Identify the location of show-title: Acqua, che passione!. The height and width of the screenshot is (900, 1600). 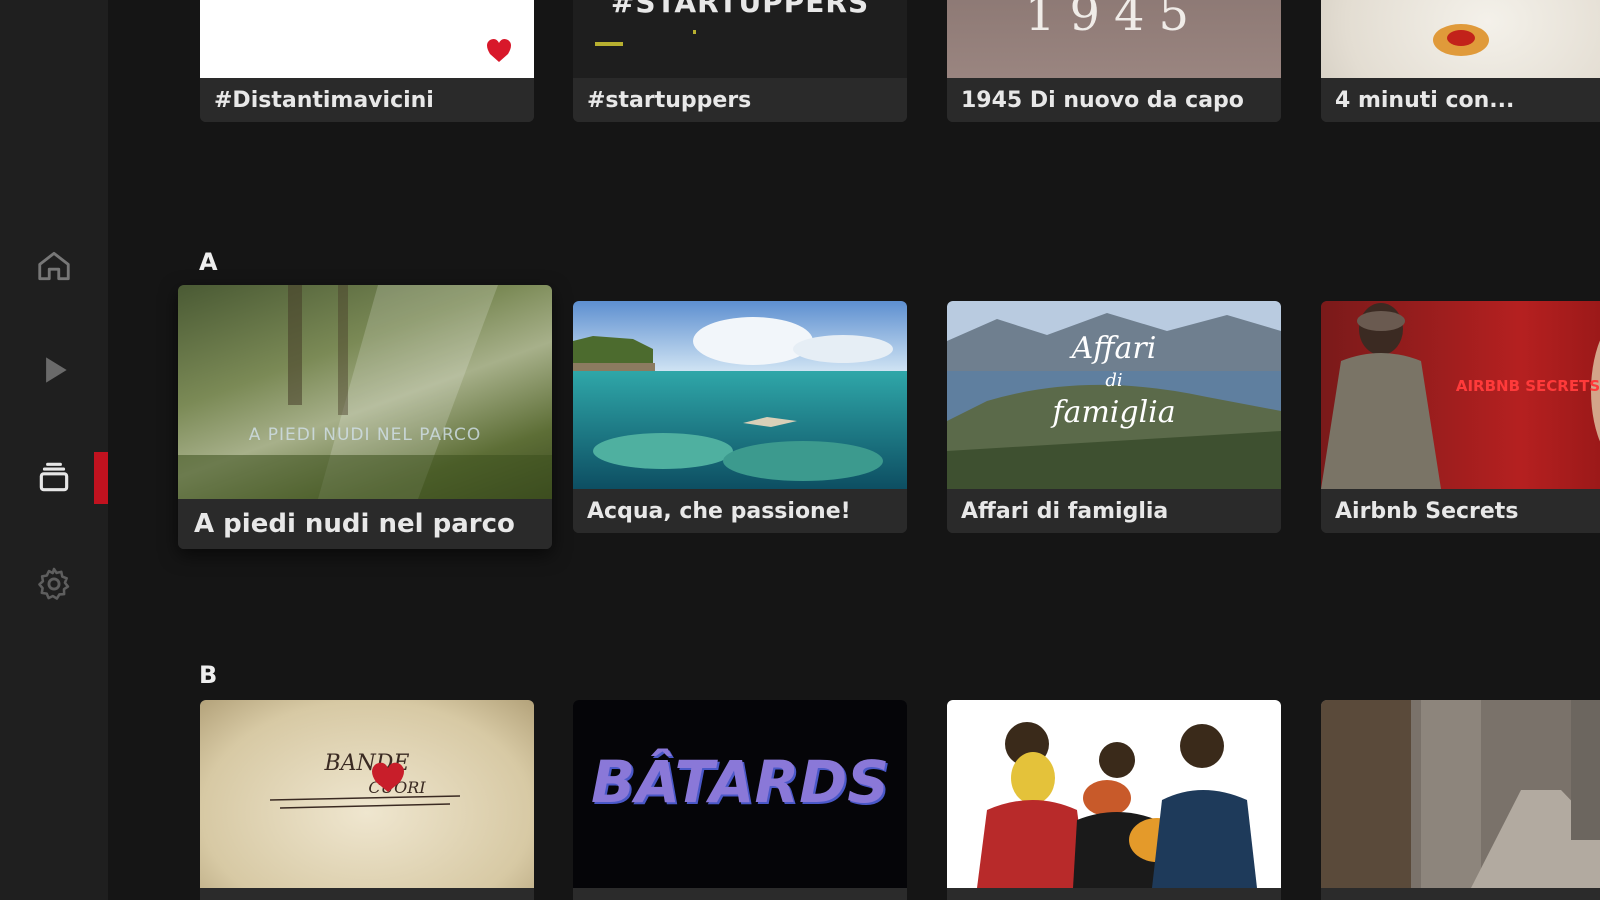
(740, 511).